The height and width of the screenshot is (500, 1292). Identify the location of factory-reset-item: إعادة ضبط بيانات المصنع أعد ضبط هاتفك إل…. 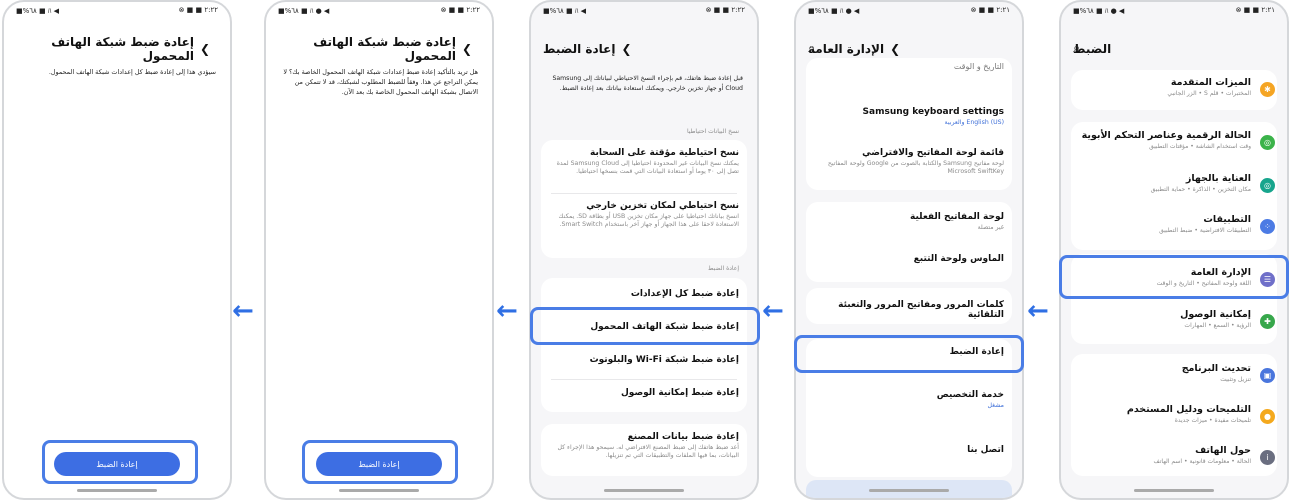
(644, 446).